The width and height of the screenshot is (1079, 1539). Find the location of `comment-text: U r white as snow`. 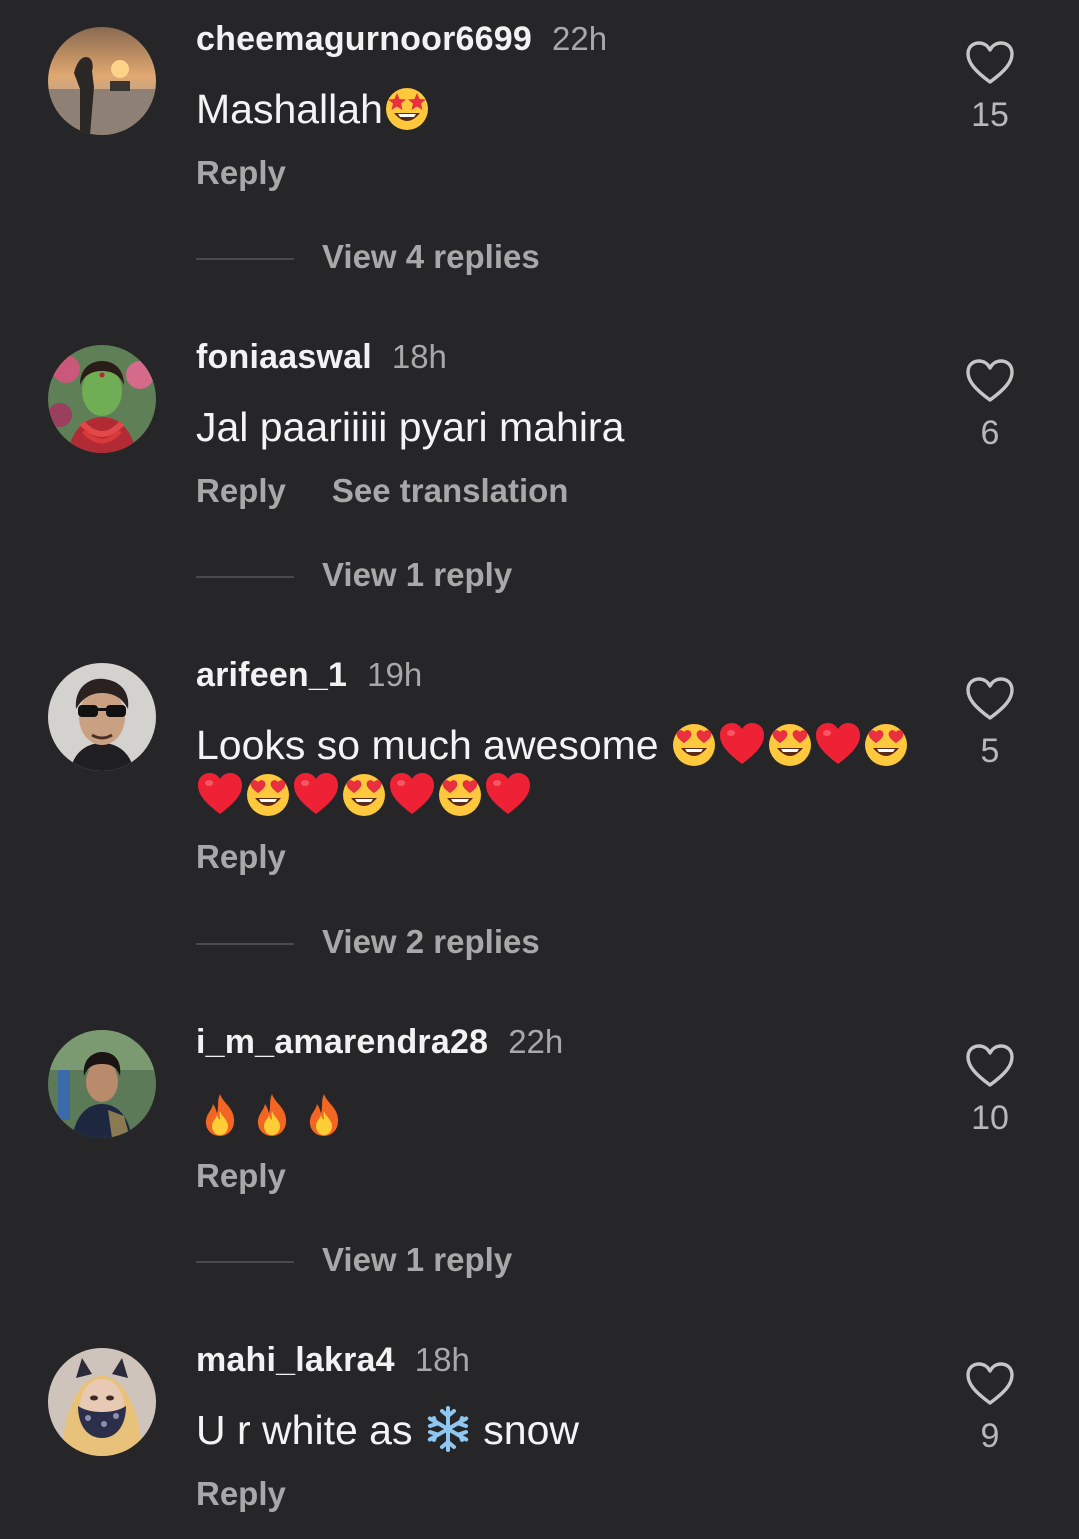

comment-text: U r white as snow is located at coordinates (556, 1430).